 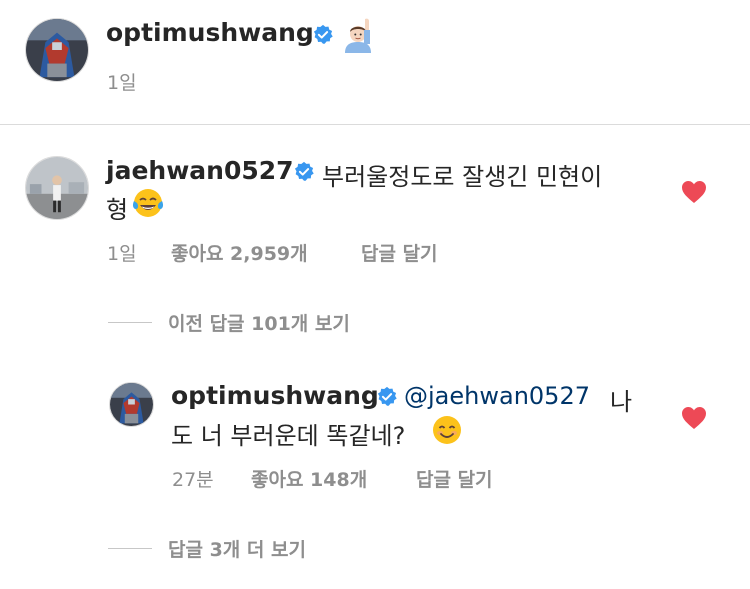 I want to click on comment-timestamp: 1일, so click(x=122, y=254).